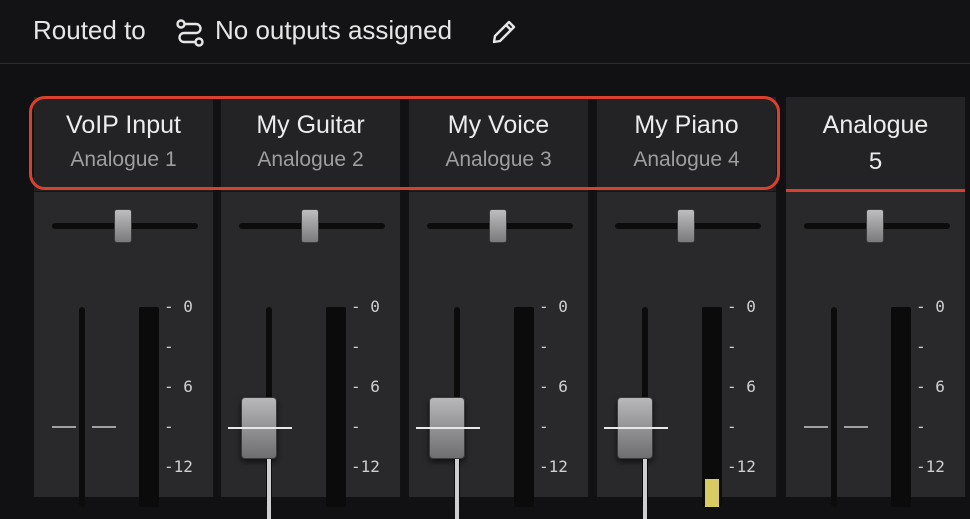  I want to click on channel-header: VoIP Input Analogue 1, so click(123, 144).